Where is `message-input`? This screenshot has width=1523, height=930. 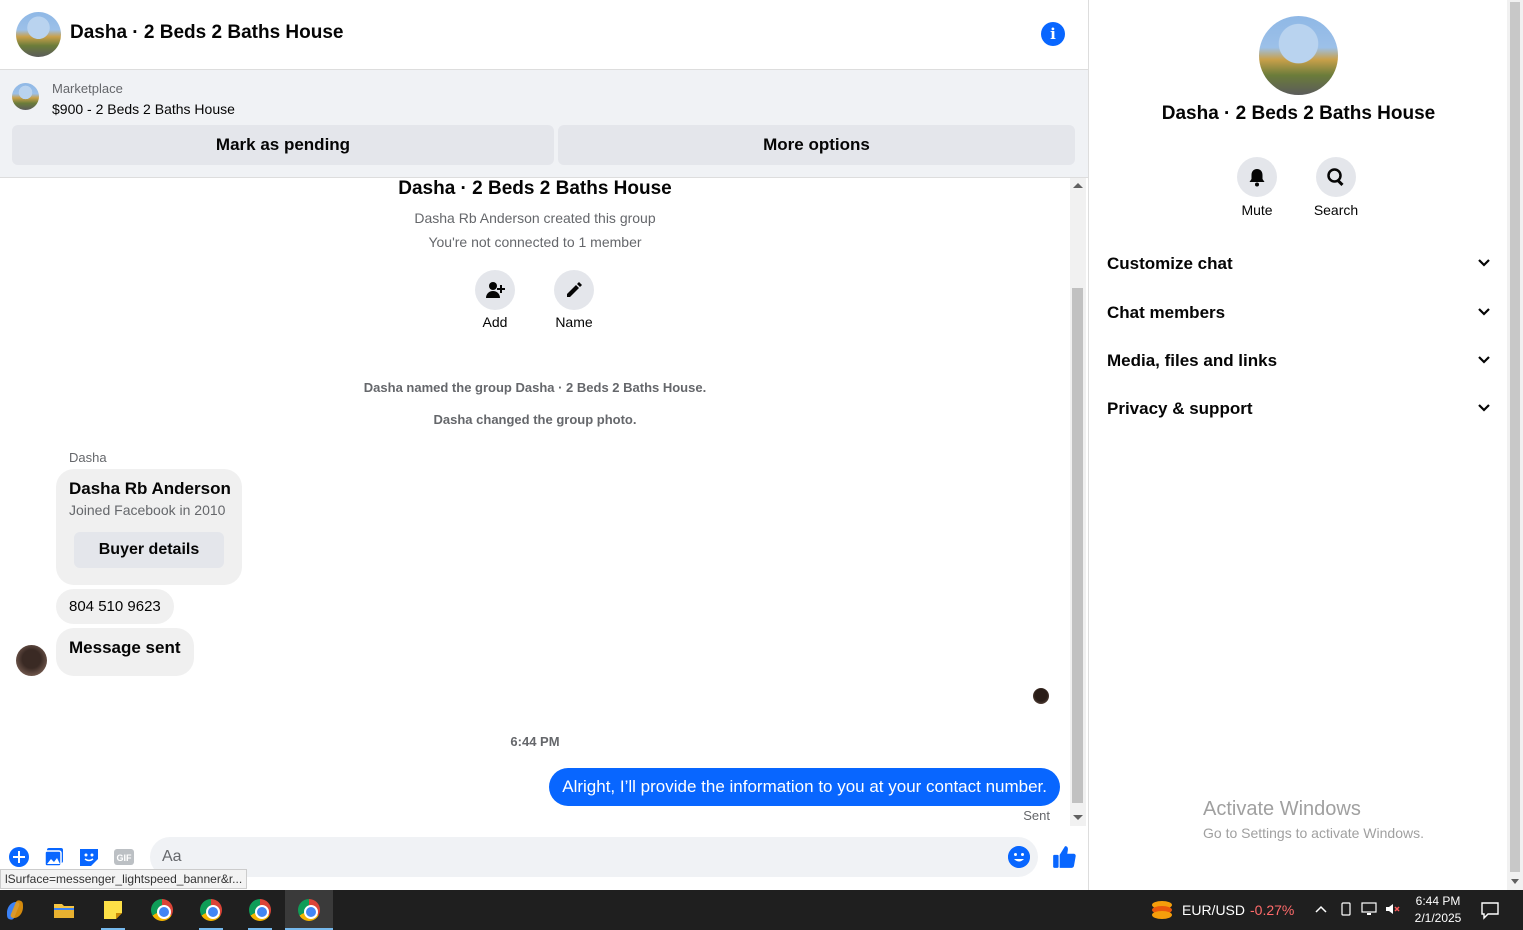
message-input is located at coordinates (572, 857).